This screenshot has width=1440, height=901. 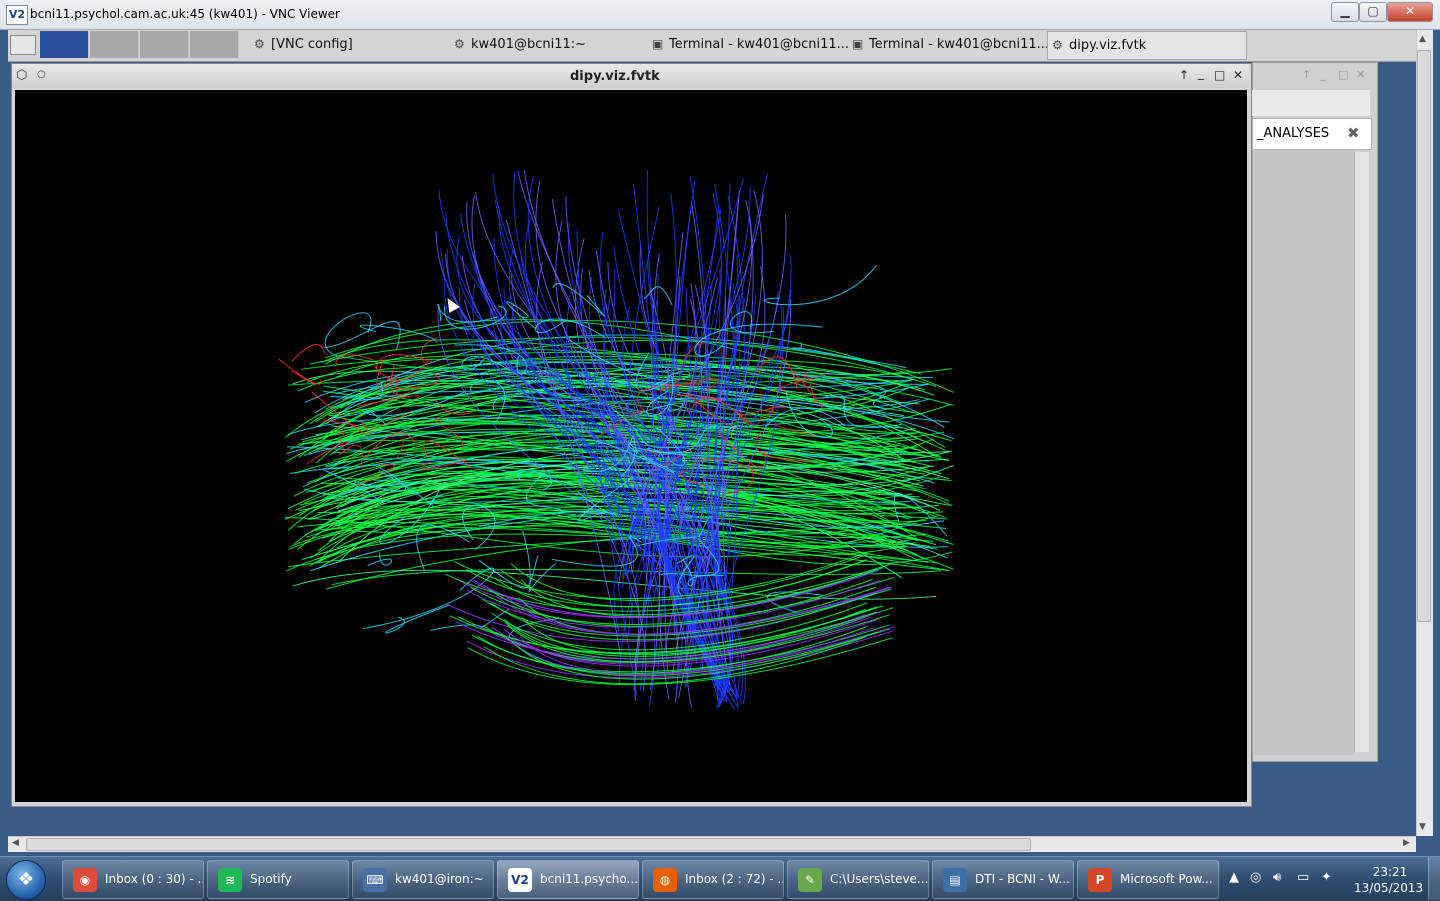 I want to click on clock-time: 23:21, so click(x=1390, y=872).